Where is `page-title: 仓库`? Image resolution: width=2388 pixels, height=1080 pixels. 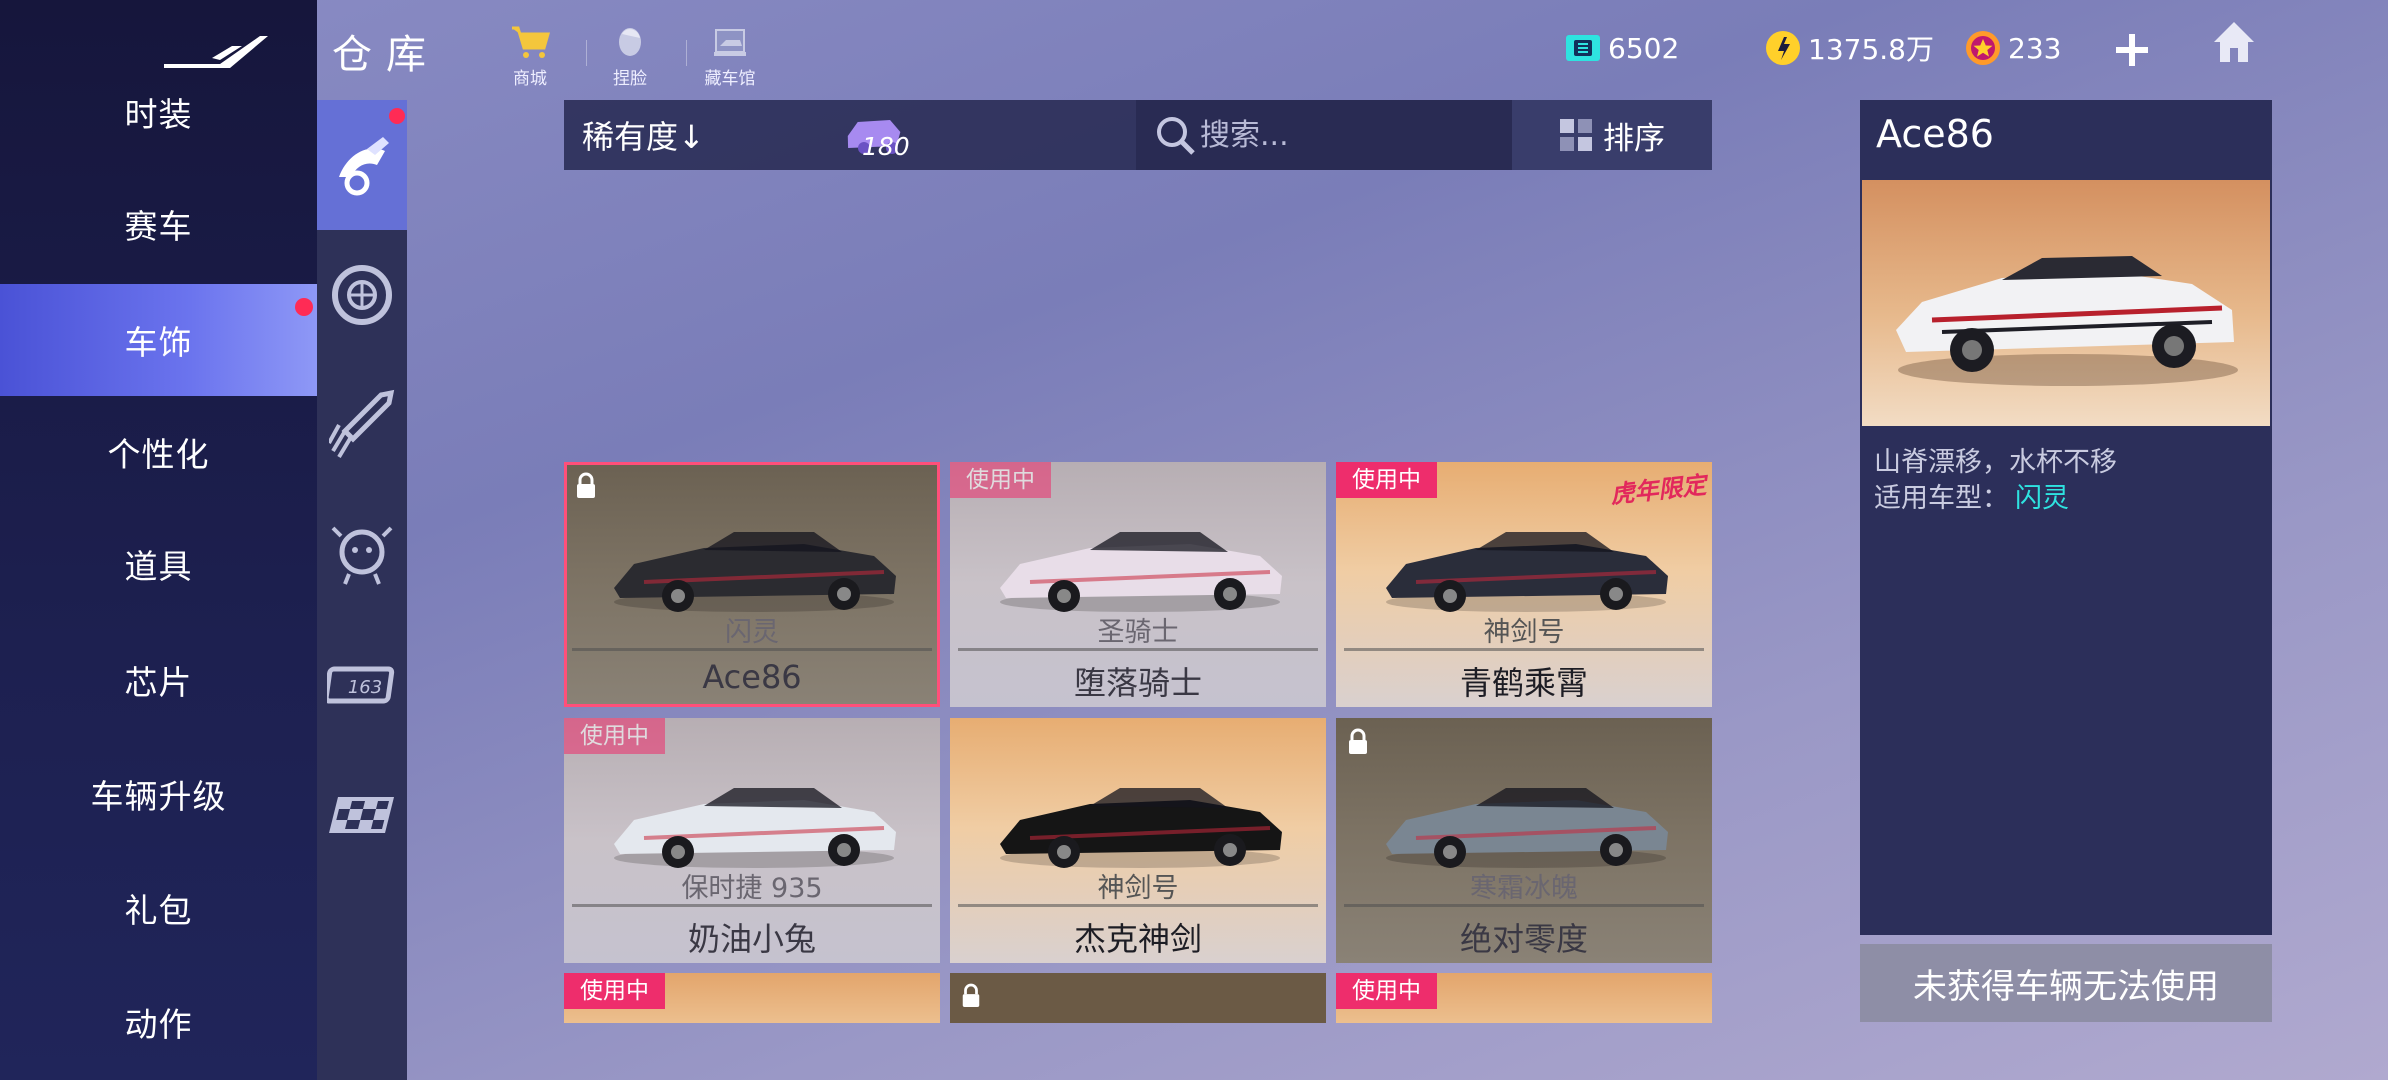
page-title: 仓库 is located at coordinates (386, 55).